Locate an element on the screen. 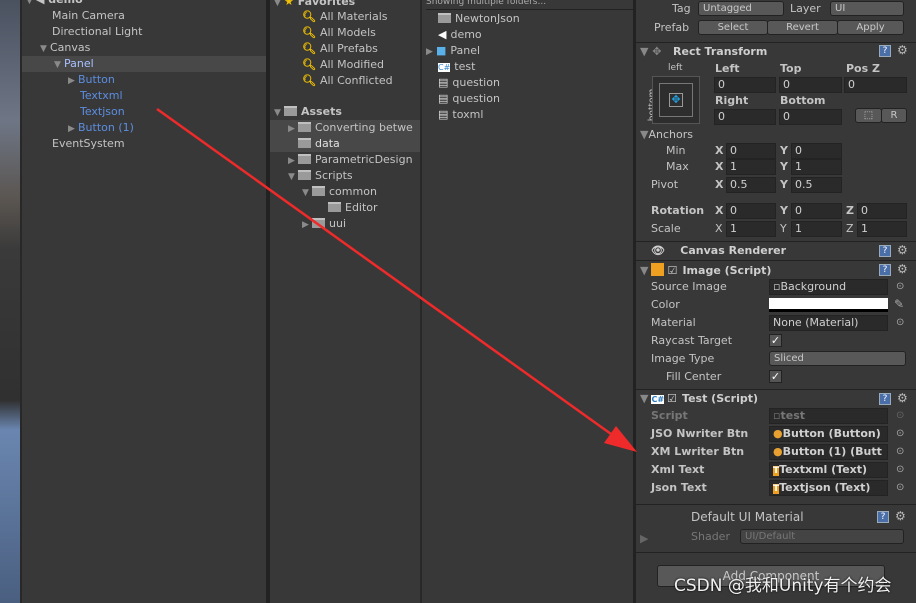 Image resolution: width=916 pixels, height=603 pixels. watermark: CSDN @我和Unity有个约会 is located at coordinates (783, 586).